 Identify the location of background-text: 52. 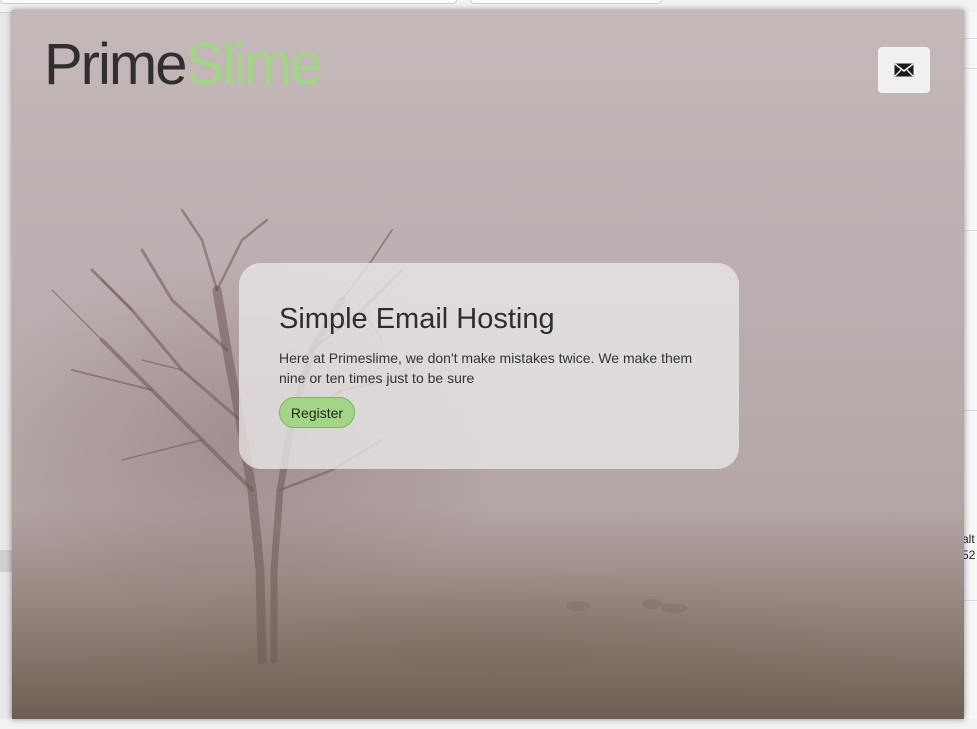
(969, 555).